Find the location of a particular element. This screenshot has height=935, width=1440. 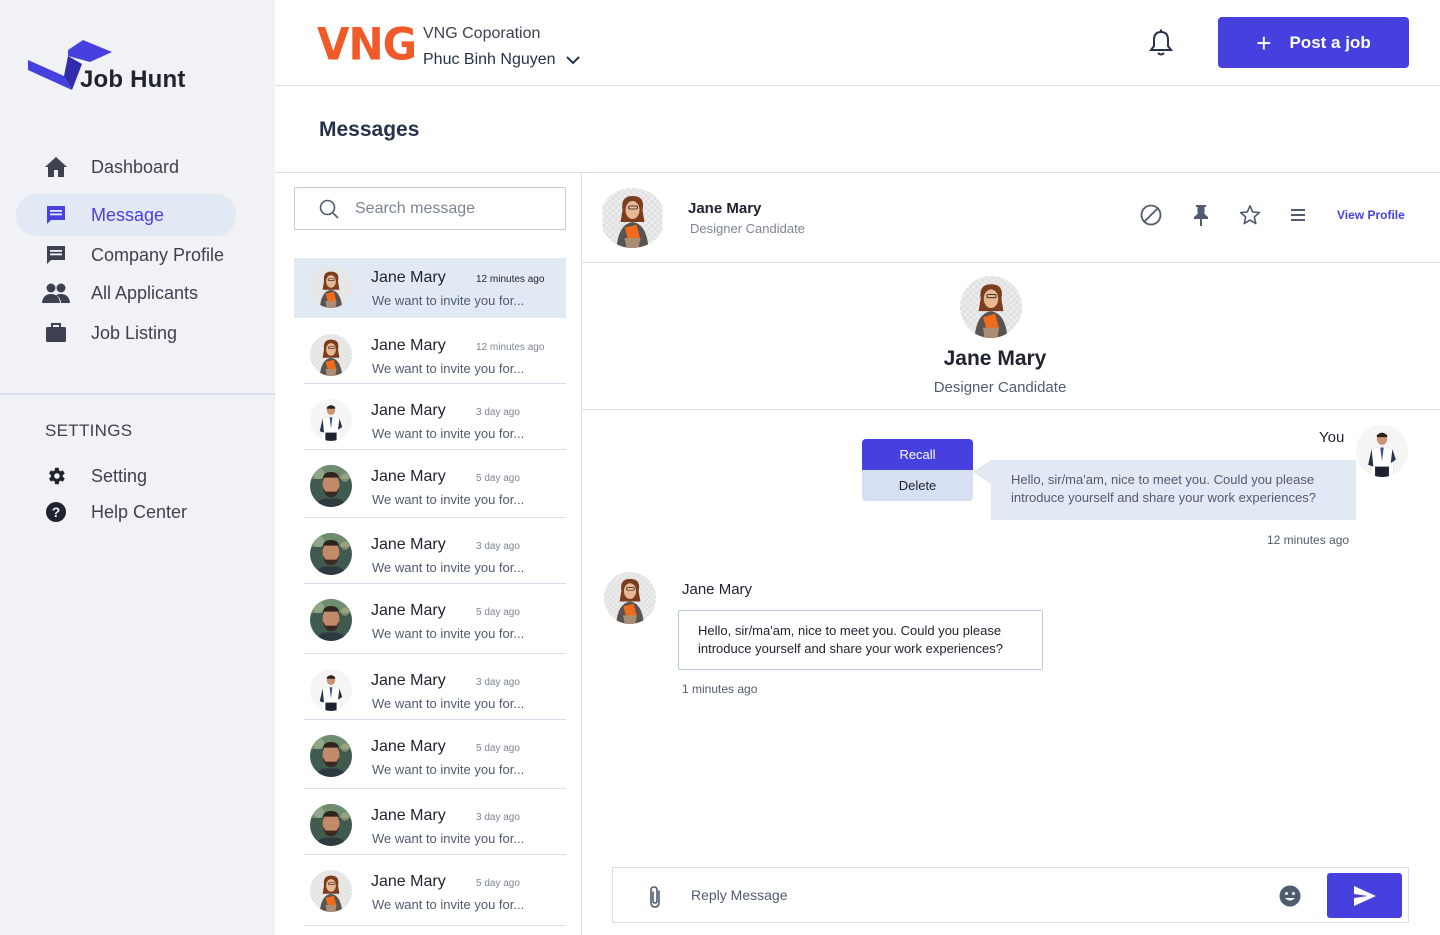

sidebar-item-label: Job Listing is located at coordinates (134, 332).